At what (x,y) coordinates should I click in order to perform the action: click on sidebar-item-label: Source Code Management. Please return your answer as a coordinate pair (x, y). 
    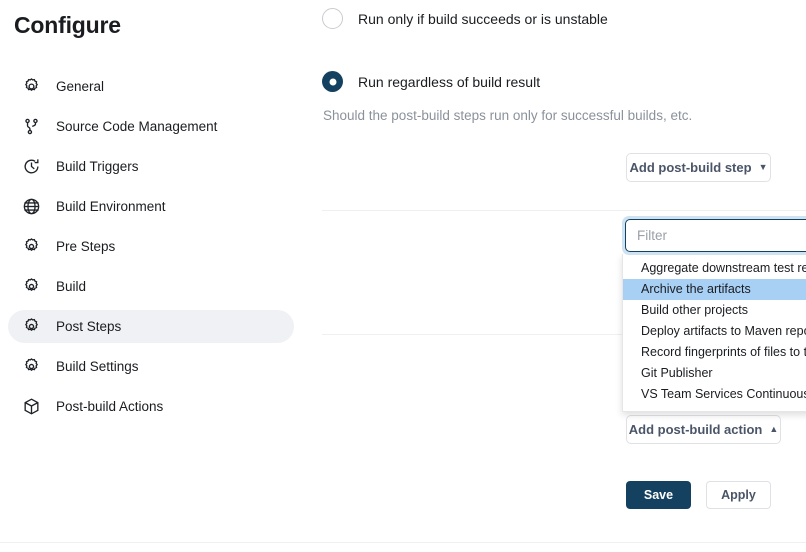
    Looking at the image, I should click on (137, 126).